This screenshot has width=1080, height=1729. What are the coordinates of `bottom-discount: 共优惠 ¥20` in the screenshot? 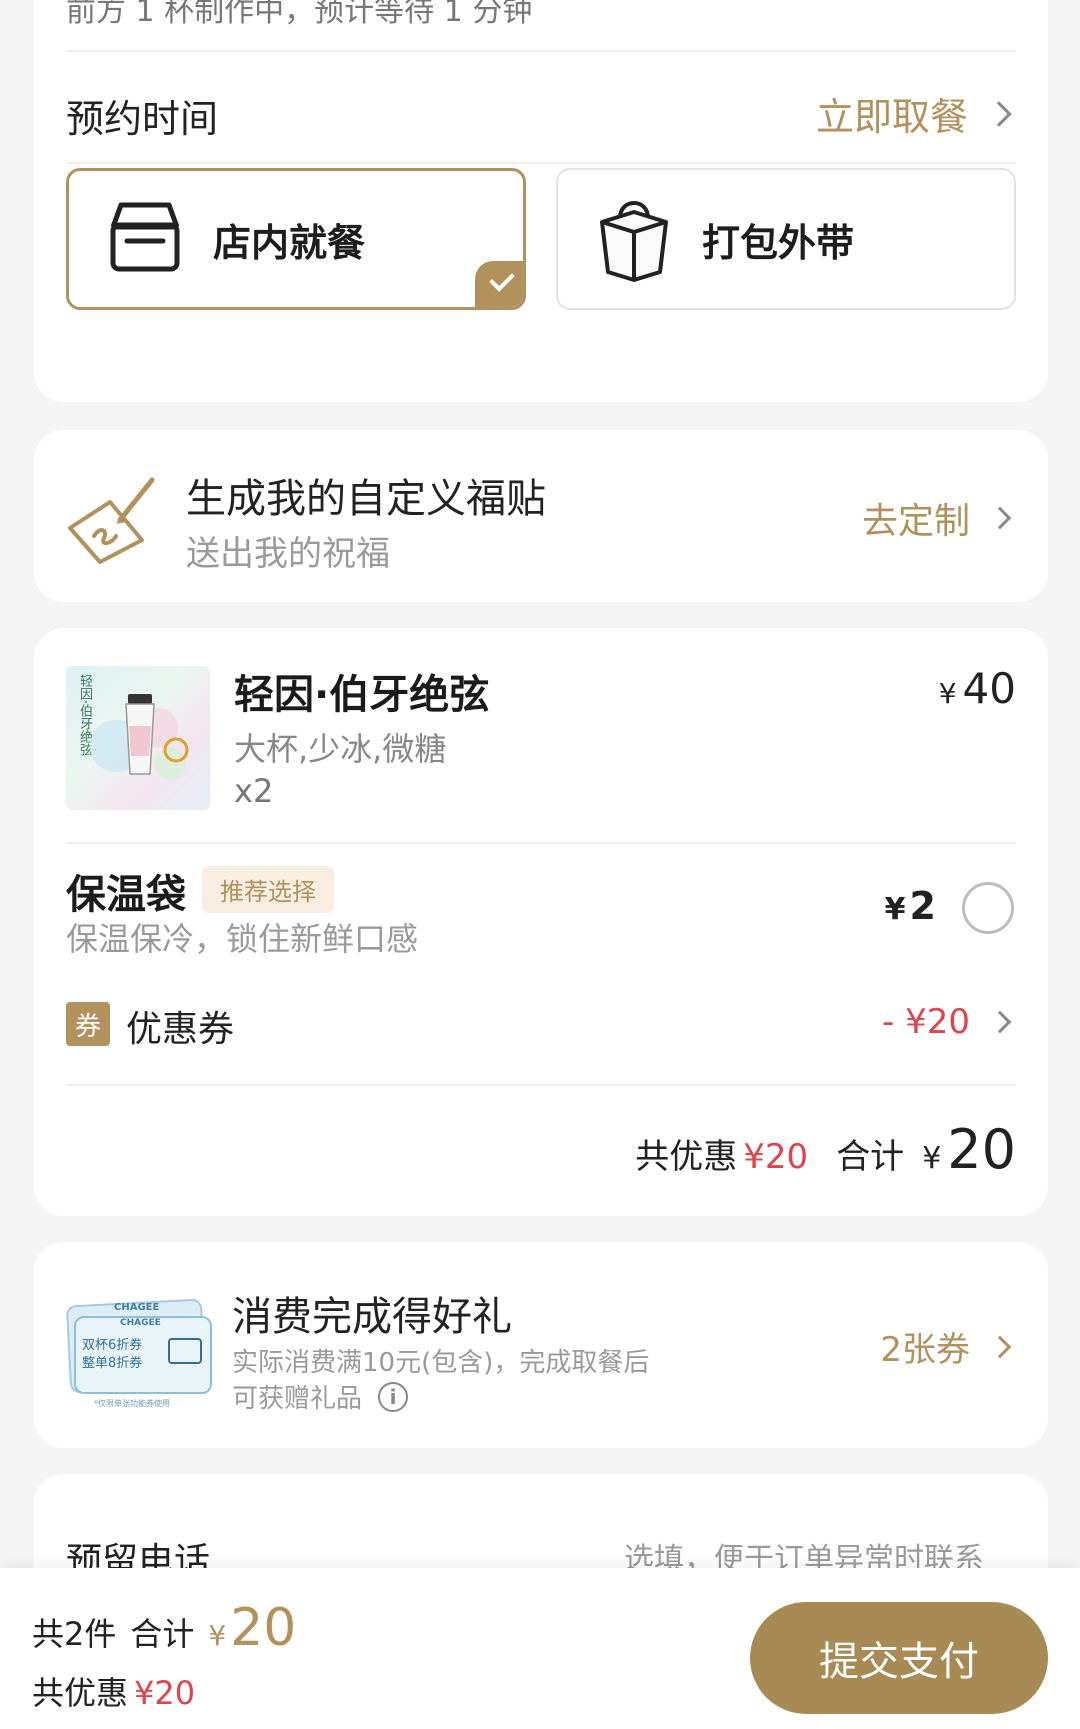 It's located at (113, 1691).